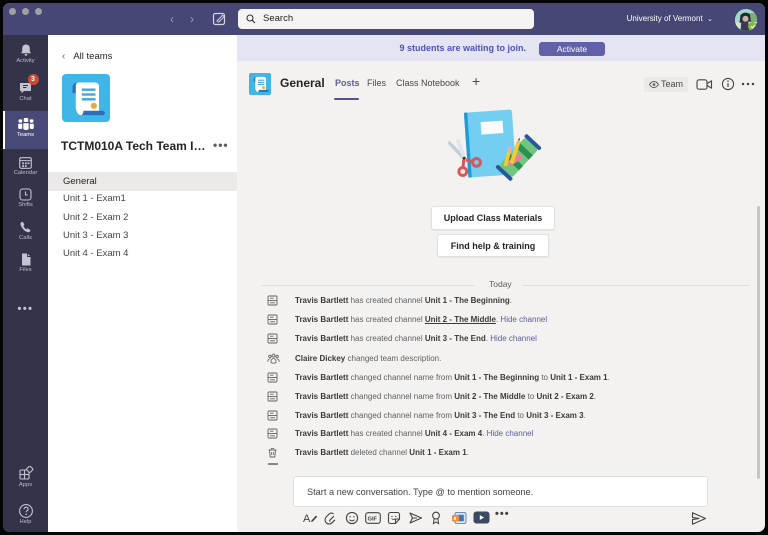 Image resolution: width=768 pixels, height=535 pixels. Describe the element at coordinates (373, 520) in the screenshot. I see `svg-text: GIF` at that location.